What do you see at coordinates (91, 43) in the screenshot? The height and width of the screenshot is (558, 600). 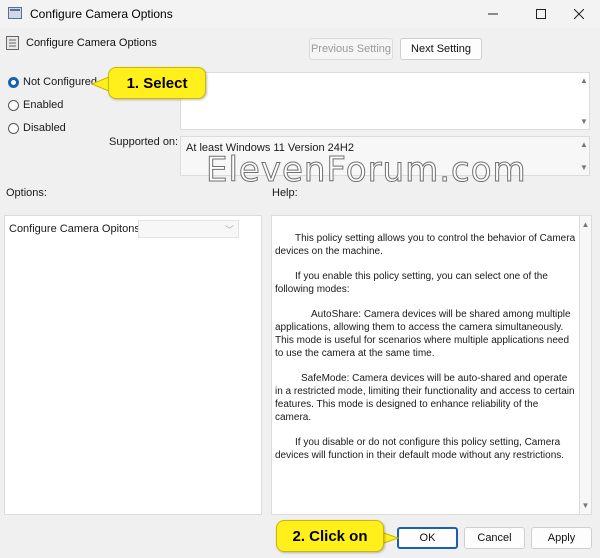 I see `policy-title: Configure Camera Options` at bounding box center [91, 43].